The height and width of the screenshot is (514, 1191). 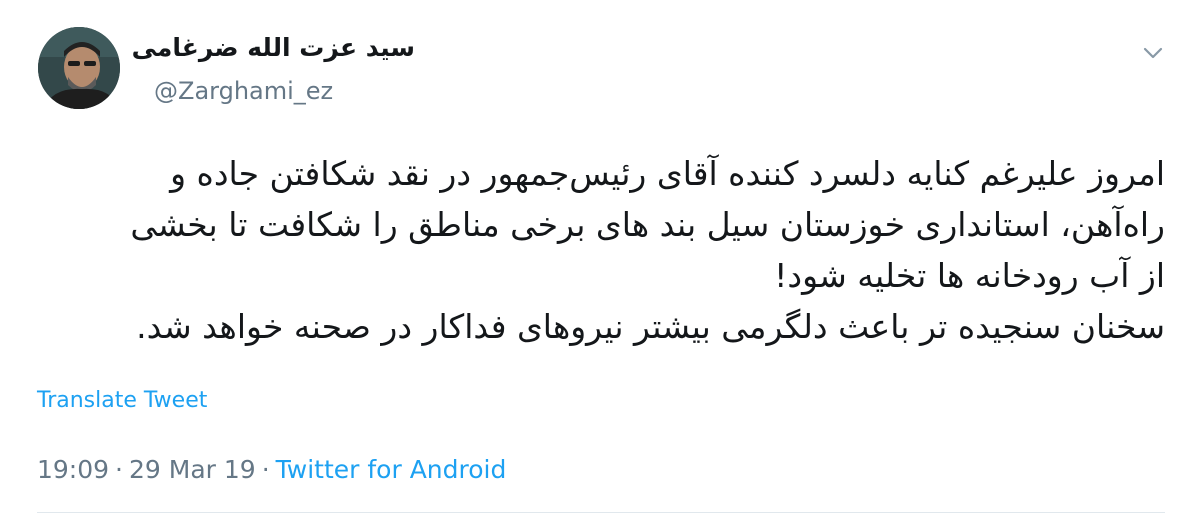 I want to click on translate-tweet-link: Translate Tweet, so click(x=122, y=400).